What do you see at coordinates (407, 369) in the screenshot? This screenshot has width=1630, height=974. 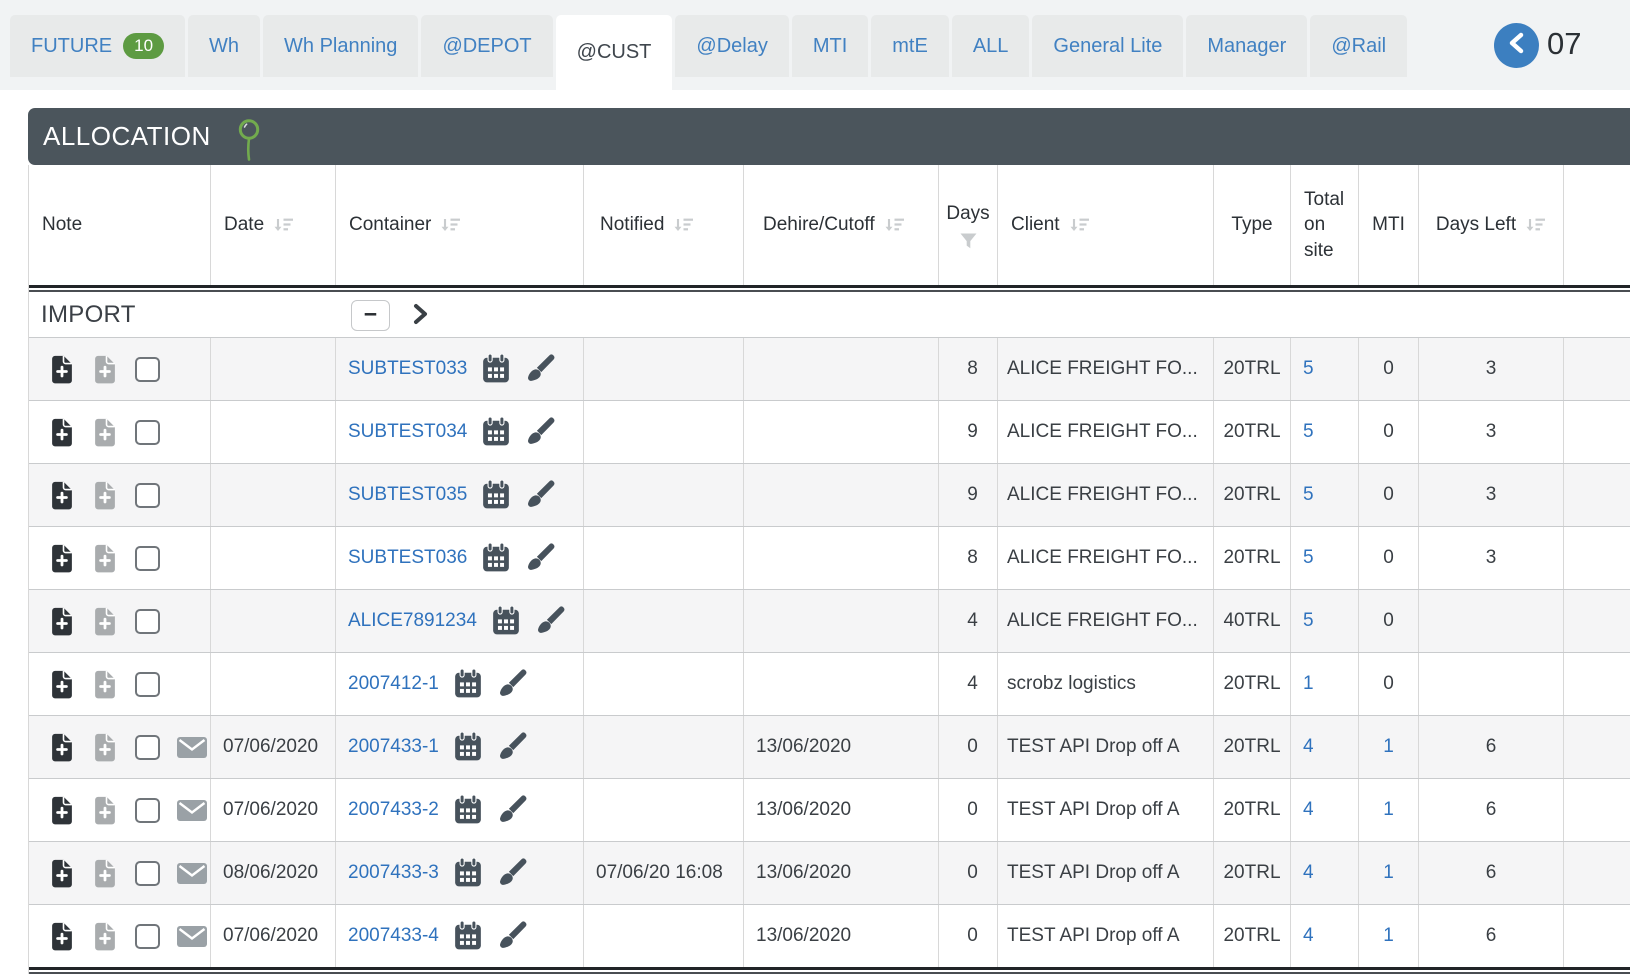 I see `container-link: SUBTEST033` at bounding box center [407, 369].